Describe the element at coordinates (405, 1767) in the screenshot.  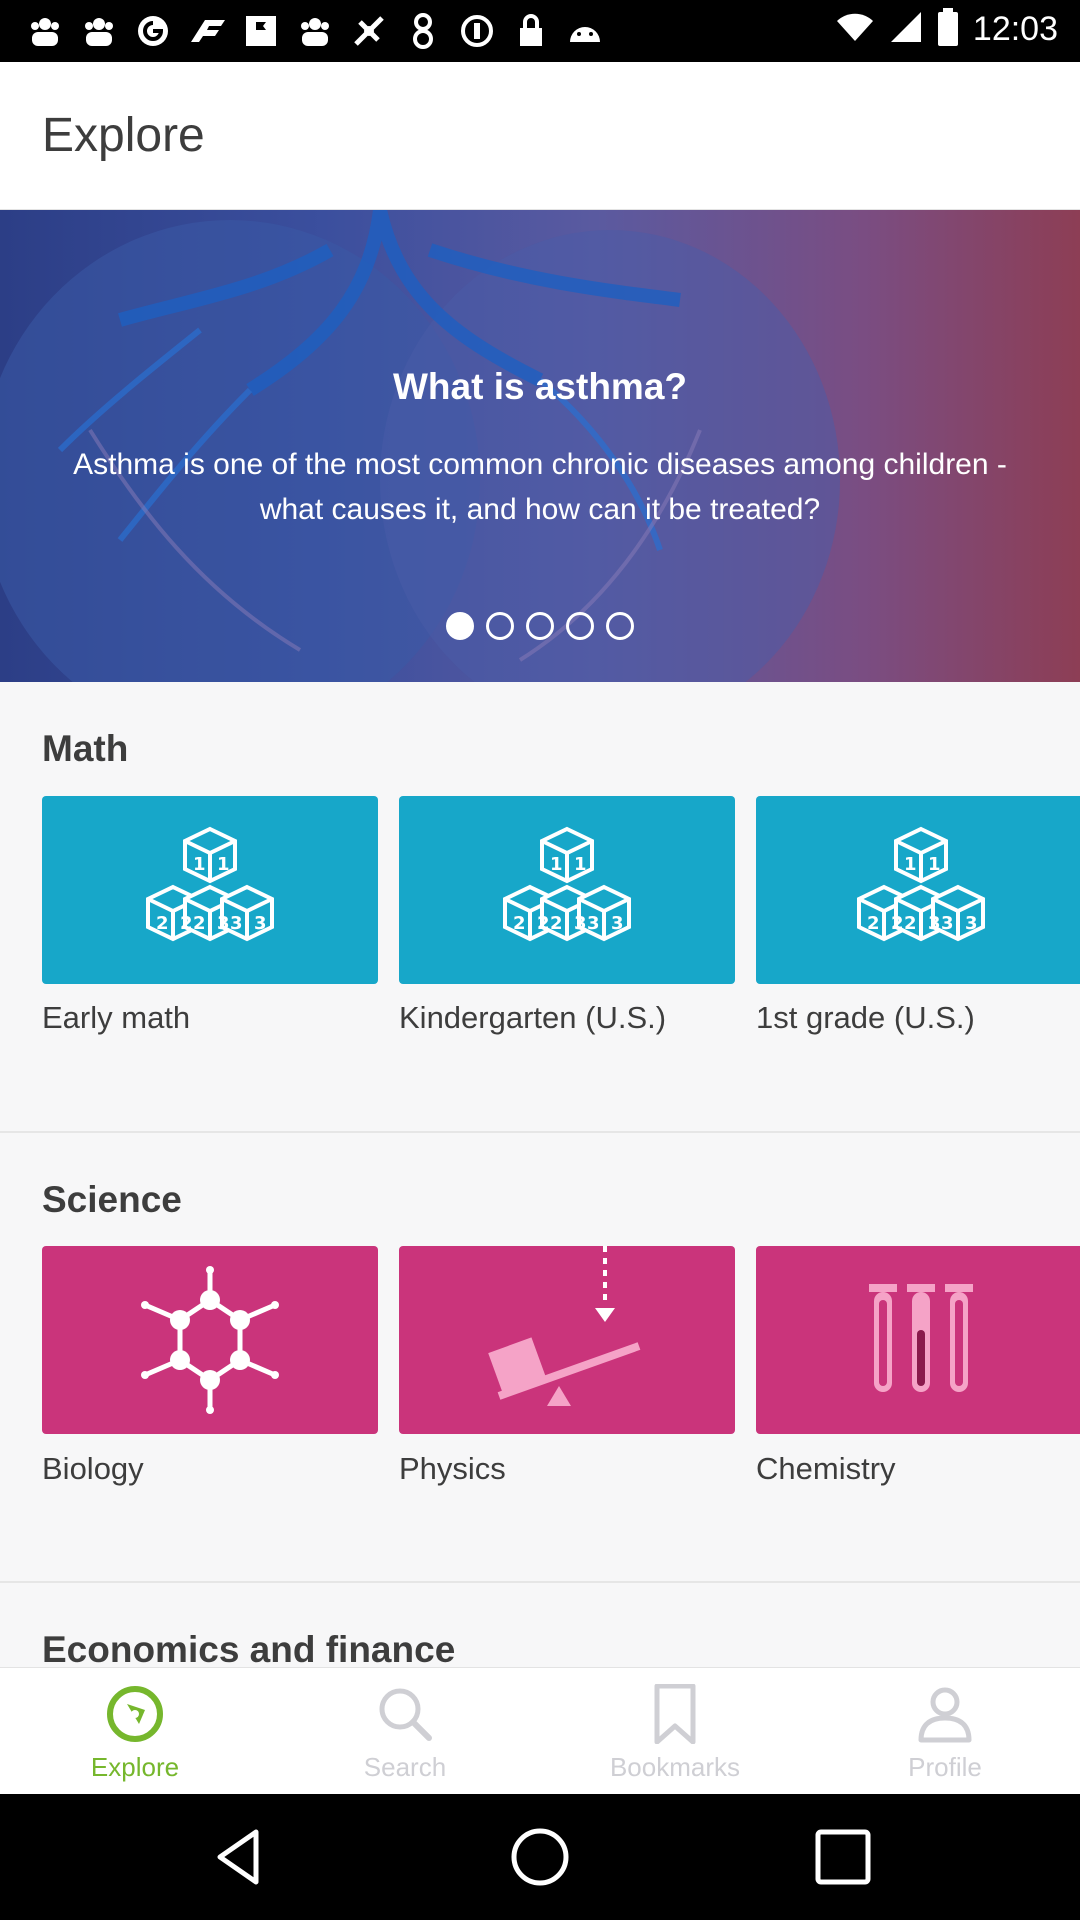
I see `nav-label: Search` at that location.